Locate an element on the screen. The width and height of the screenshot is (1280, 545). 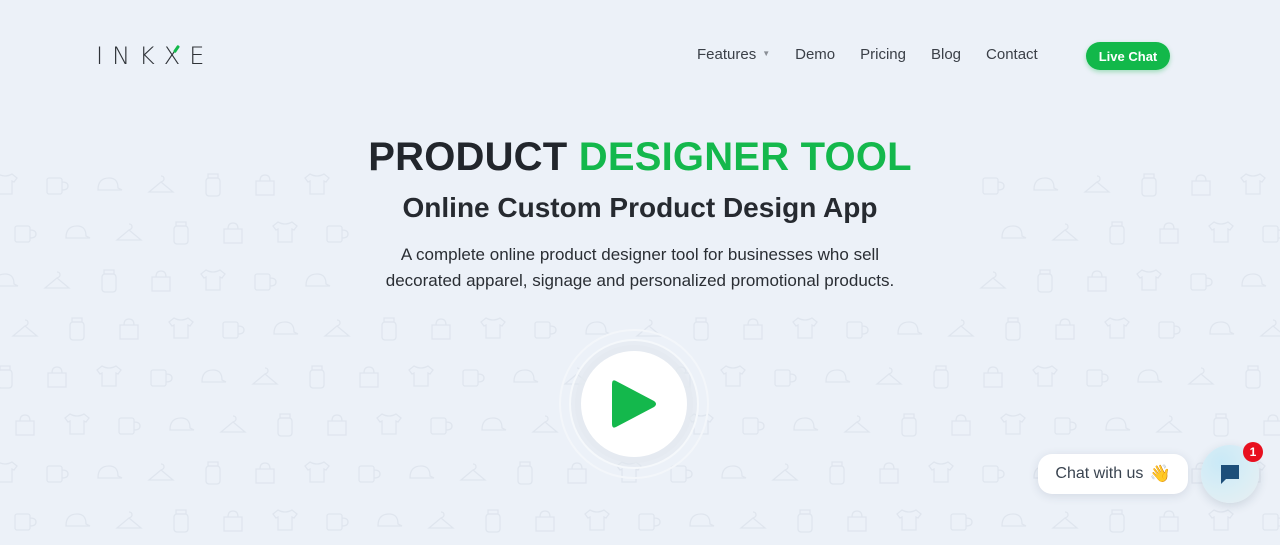
inkxe-logo: INKXE is located at coordinates (154, 56).